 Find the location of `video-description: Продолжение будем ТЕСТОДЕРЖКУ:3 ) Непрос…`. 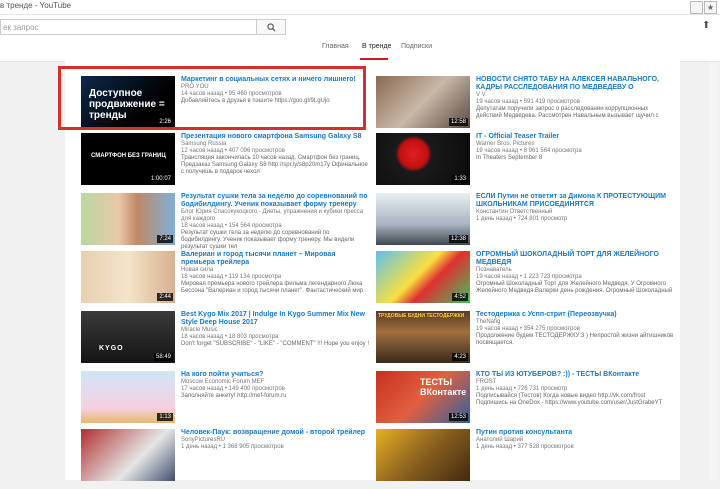

video-description: Продолжение будем ТЕСТОДЕРЖКУ:3 ) Непрос… is located at coordinates (575, 339).